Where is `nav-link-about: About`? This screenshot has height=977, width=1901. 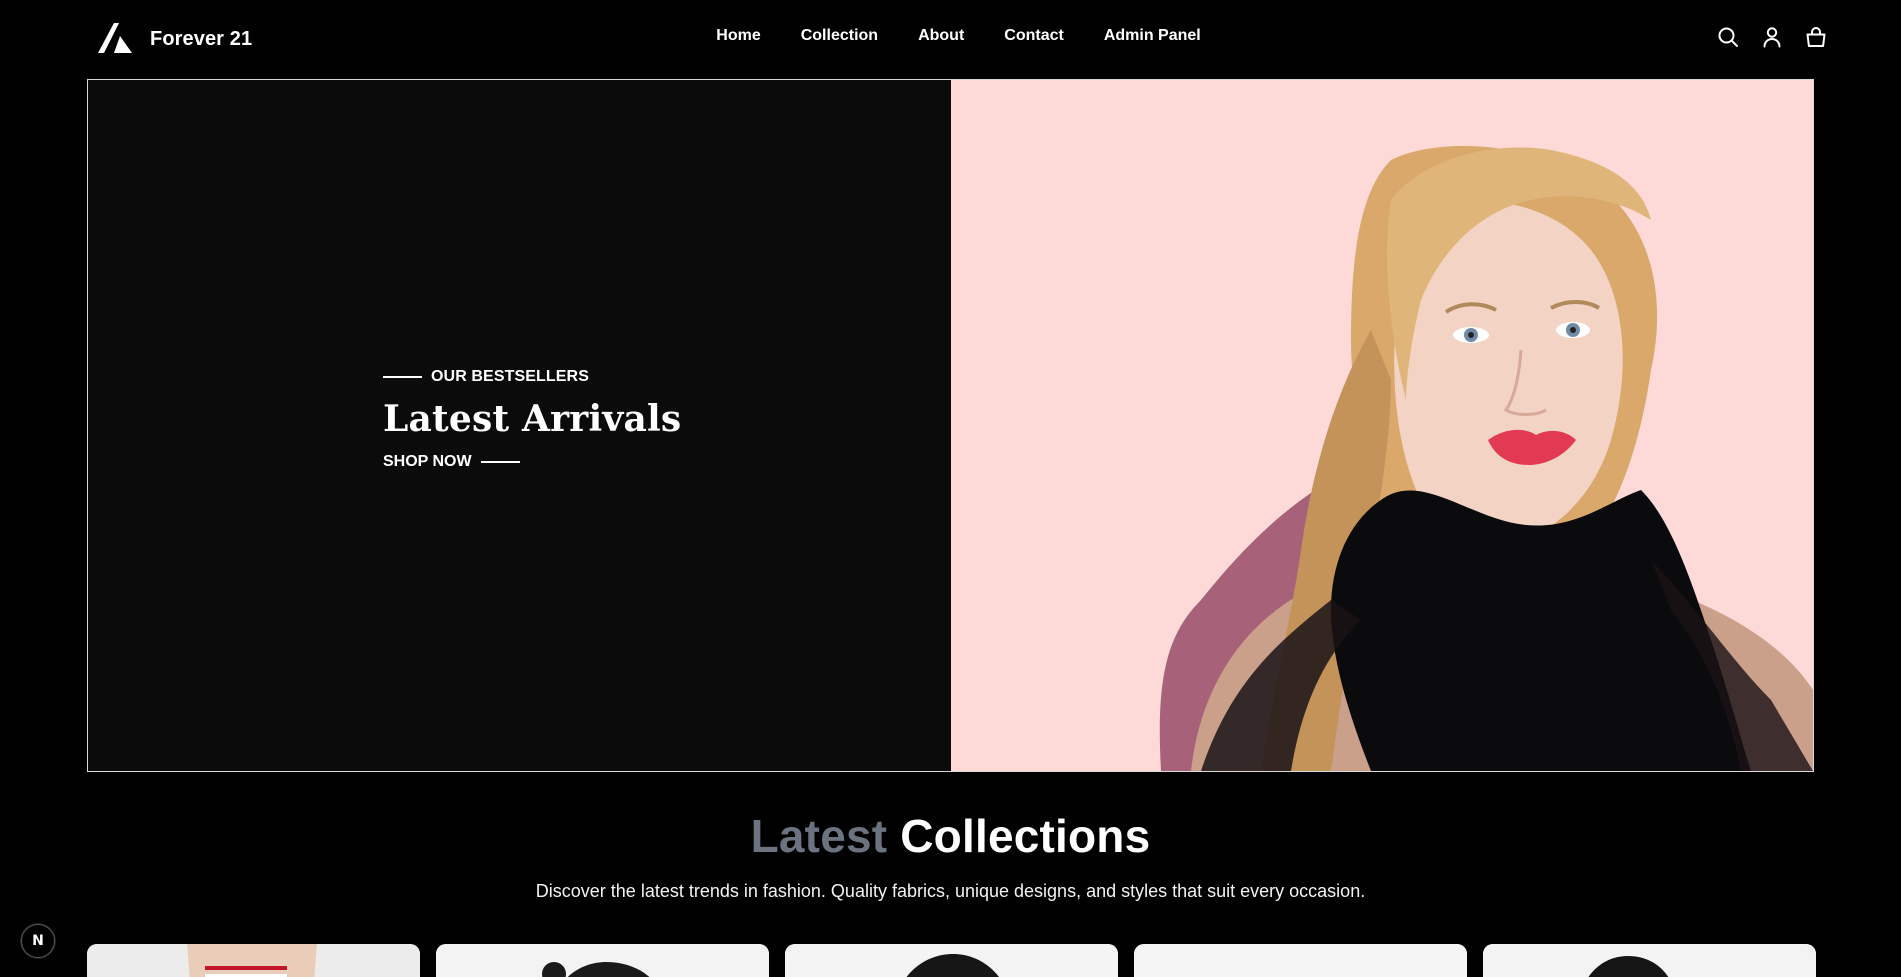 nav-link-about: About is located at coordinates (941, 36).